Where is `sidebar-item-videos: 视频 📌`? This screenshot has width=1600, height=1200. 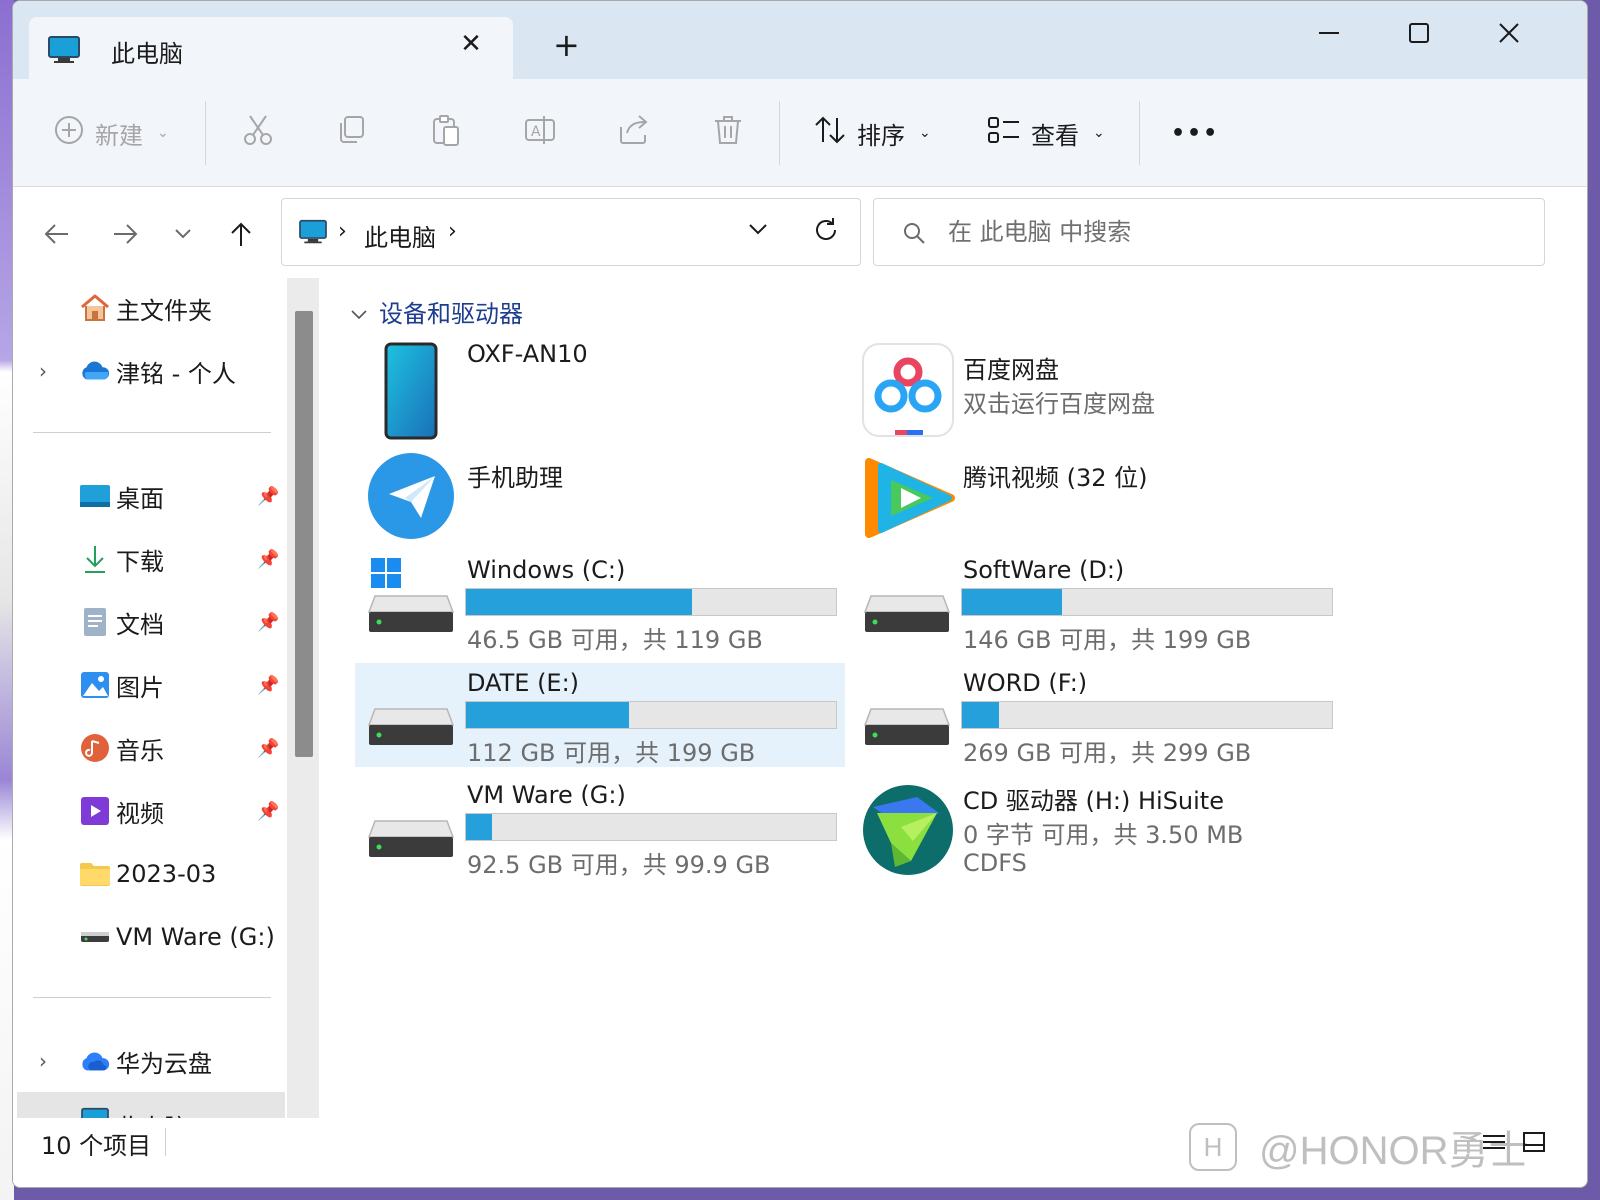
sidebar-item-videos: 视频 📌 is located at coordinates (149, 811).